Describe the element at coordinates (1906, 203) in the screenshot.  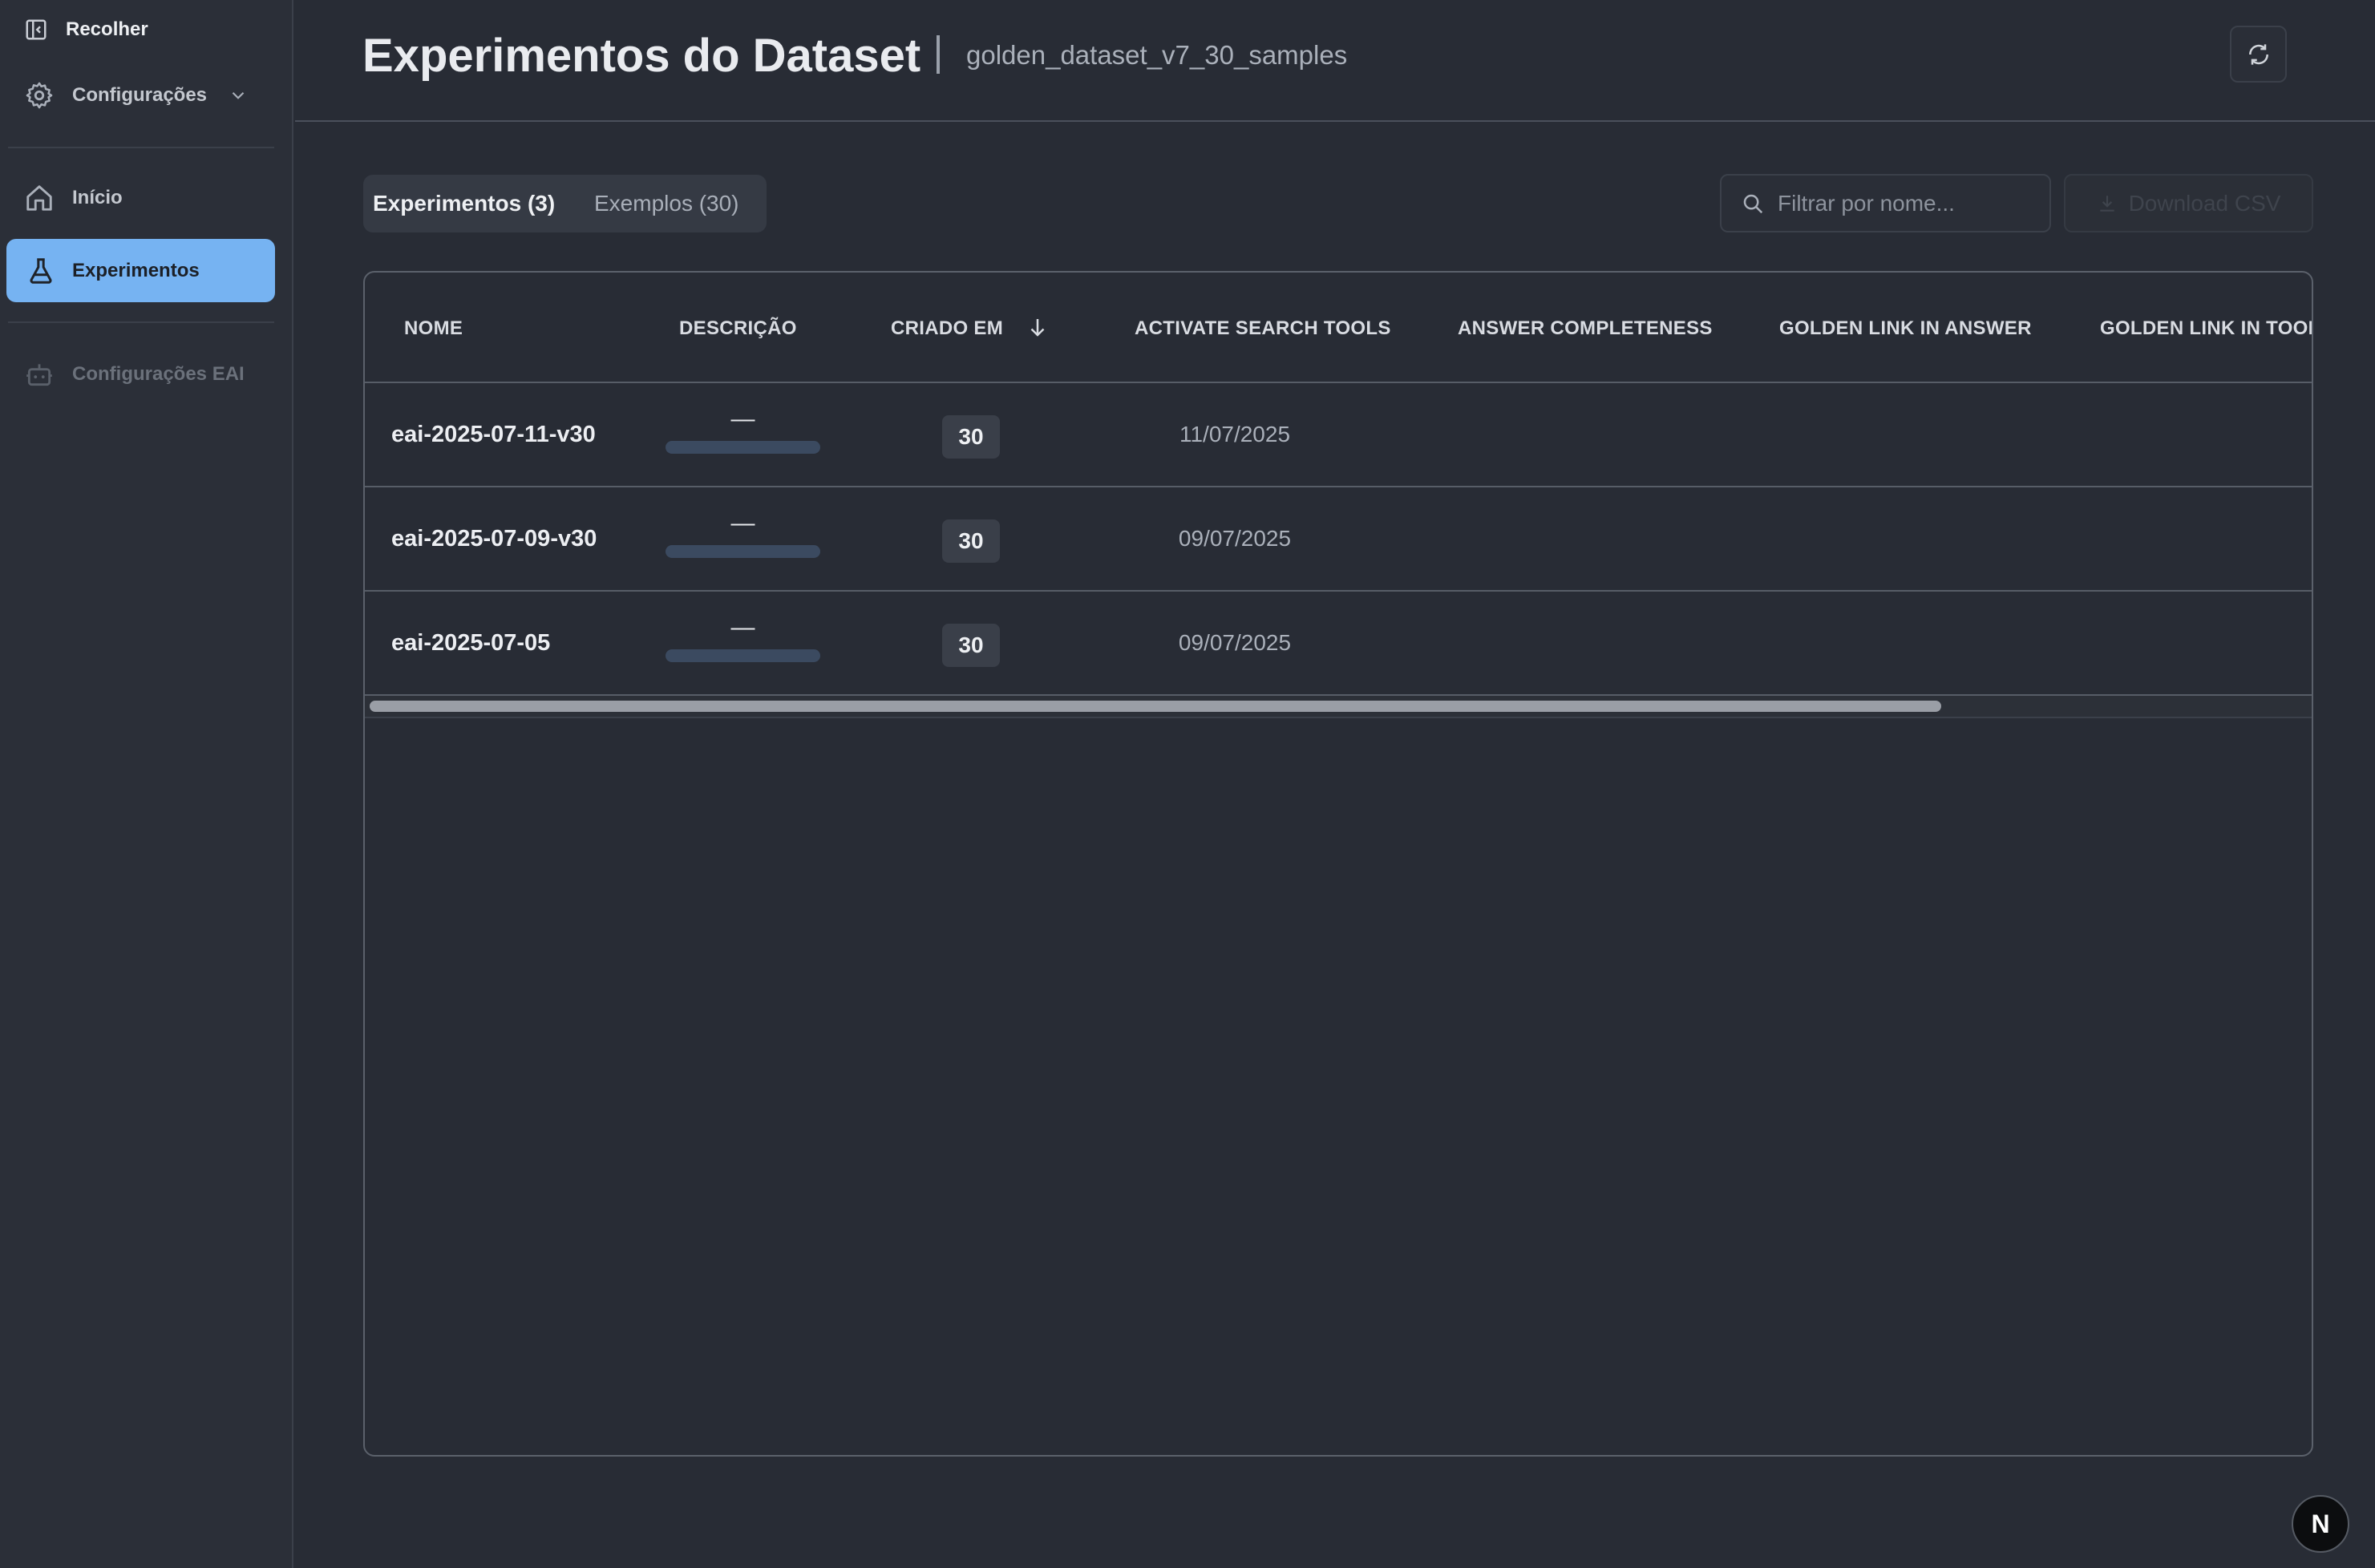
I see `search-input` at that location.